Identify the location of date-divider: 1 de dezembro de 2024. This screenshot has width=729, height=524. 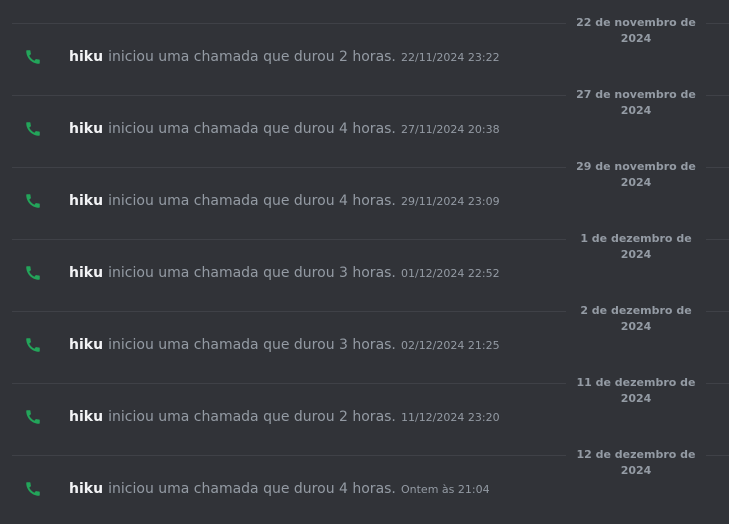
(370, 247).